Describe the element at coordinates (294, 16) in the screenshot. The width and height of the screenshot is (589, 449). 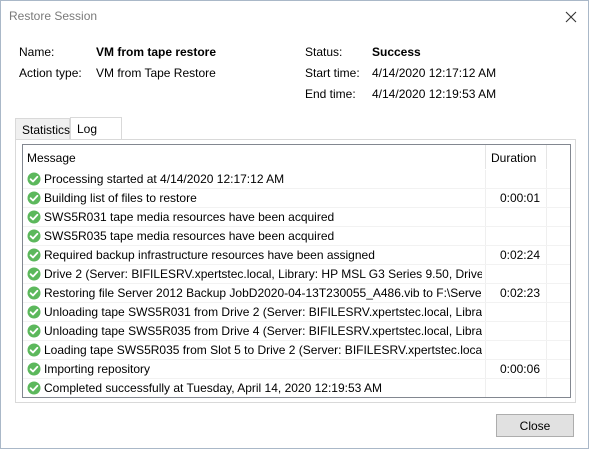
I see `title-bar: Restore Session` at that location.